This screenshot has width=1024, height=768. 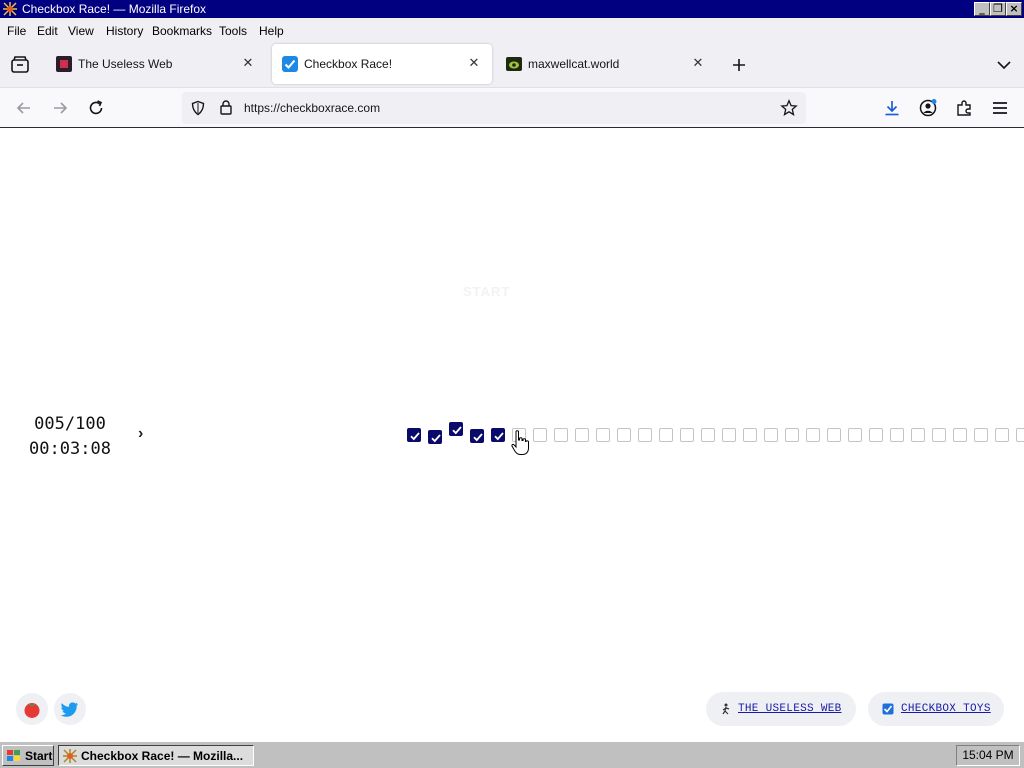 I want to click on race-counter: 005/100 00:03:08, so click(x=70, y=437).